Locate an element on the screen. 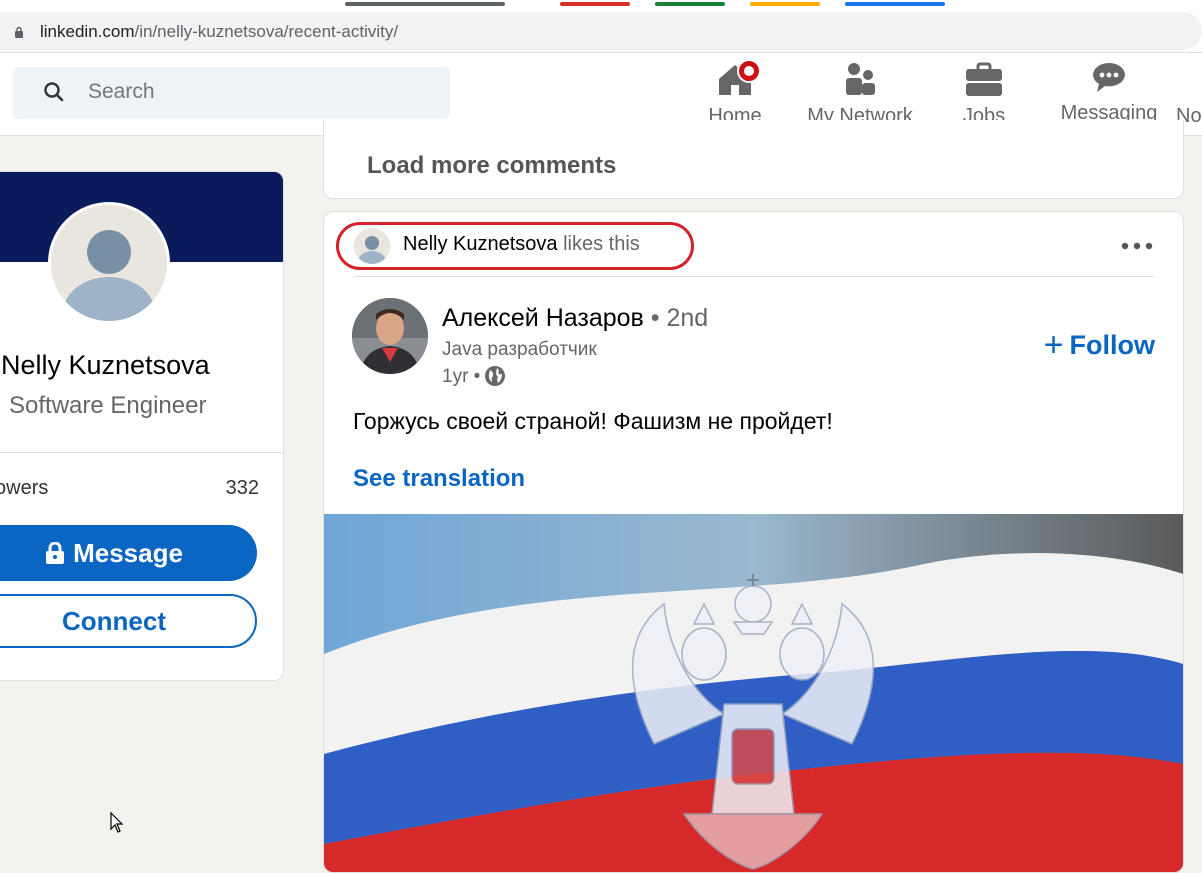 The image size is (1202, 873). author-avatar is located at coordinates (390, 336).